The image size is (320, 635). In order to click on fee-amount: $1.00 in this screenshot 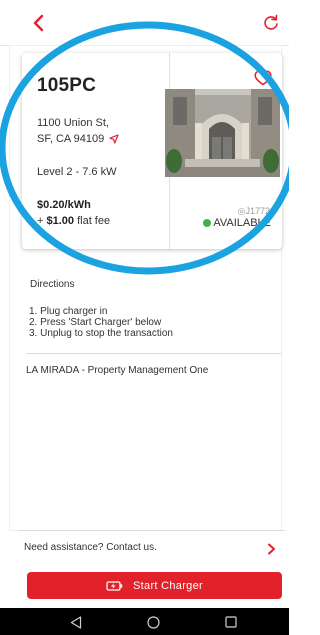, I will do `click(60, 221)`.